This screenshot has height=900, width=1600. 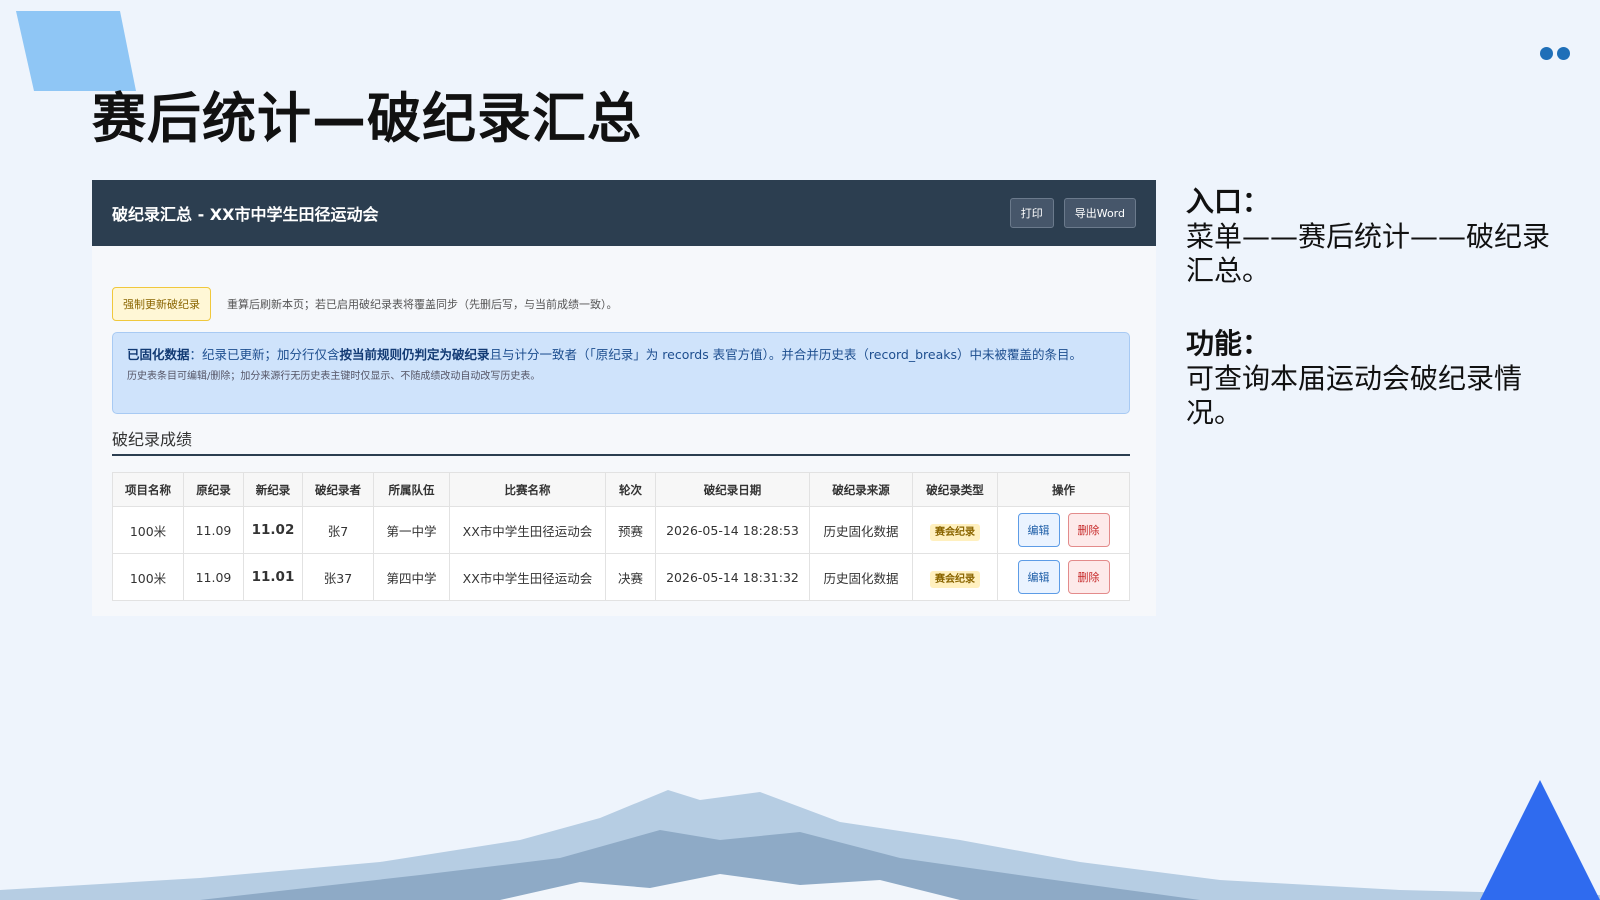 I want to click on side-description: 入口： 菜单——赛后统计——破纪录汇总。 功能： 可查询本届运动会破纪录情况。, so click(x=1376, y=326).